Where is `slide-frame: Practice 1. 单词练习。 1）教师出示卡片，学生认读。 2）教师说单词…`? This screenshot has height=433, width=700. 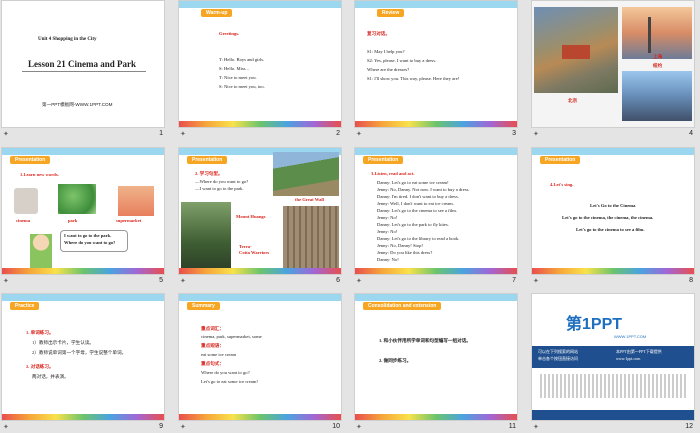 slide-frame: Practice 1. 单词练习。 1）教师出示卡片，学生认读。 2）教师说单词… is located at coordinates (83, 357).